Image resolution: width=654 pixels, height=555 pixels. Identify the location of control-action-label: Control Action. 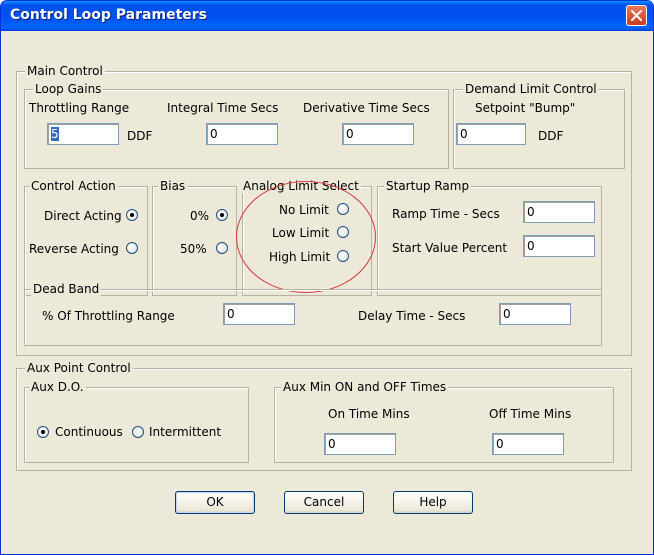
(73, 186).